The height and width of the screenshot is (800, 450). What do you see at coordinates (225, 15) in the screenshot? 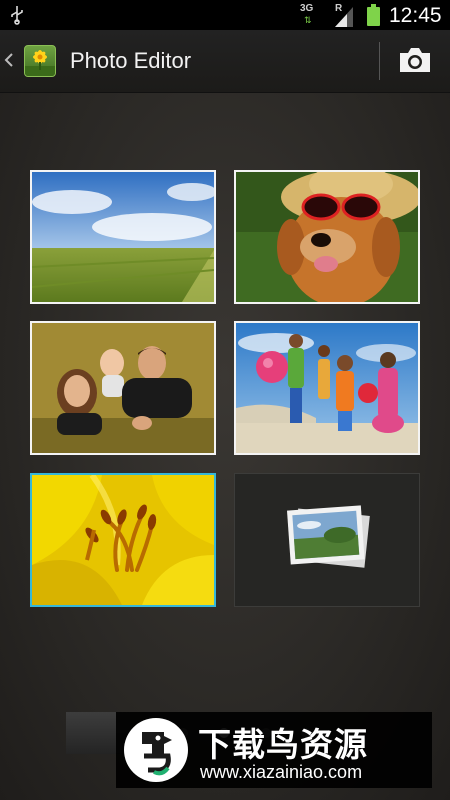
I see `status-bar: 3G ⇅ R 12:45` at bounding box center [225, 15].